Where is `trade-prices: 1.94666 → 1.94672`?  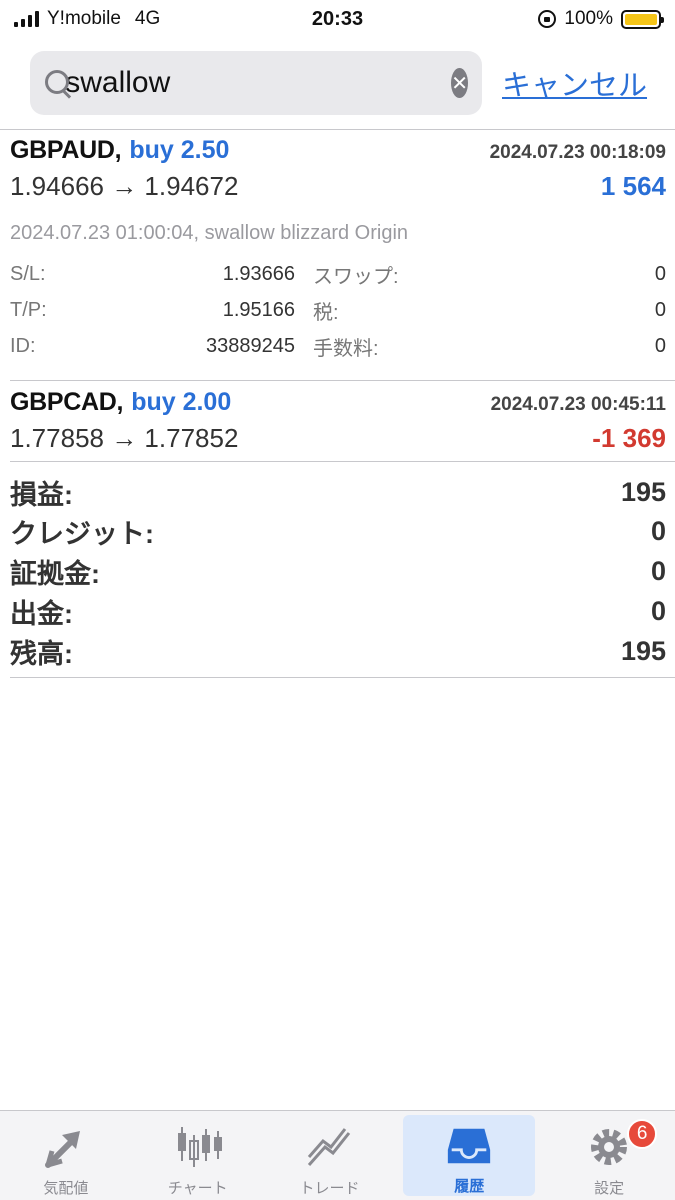 trade-prices: 1.94666 → 1.94672 is located at coordinates (124, 186).